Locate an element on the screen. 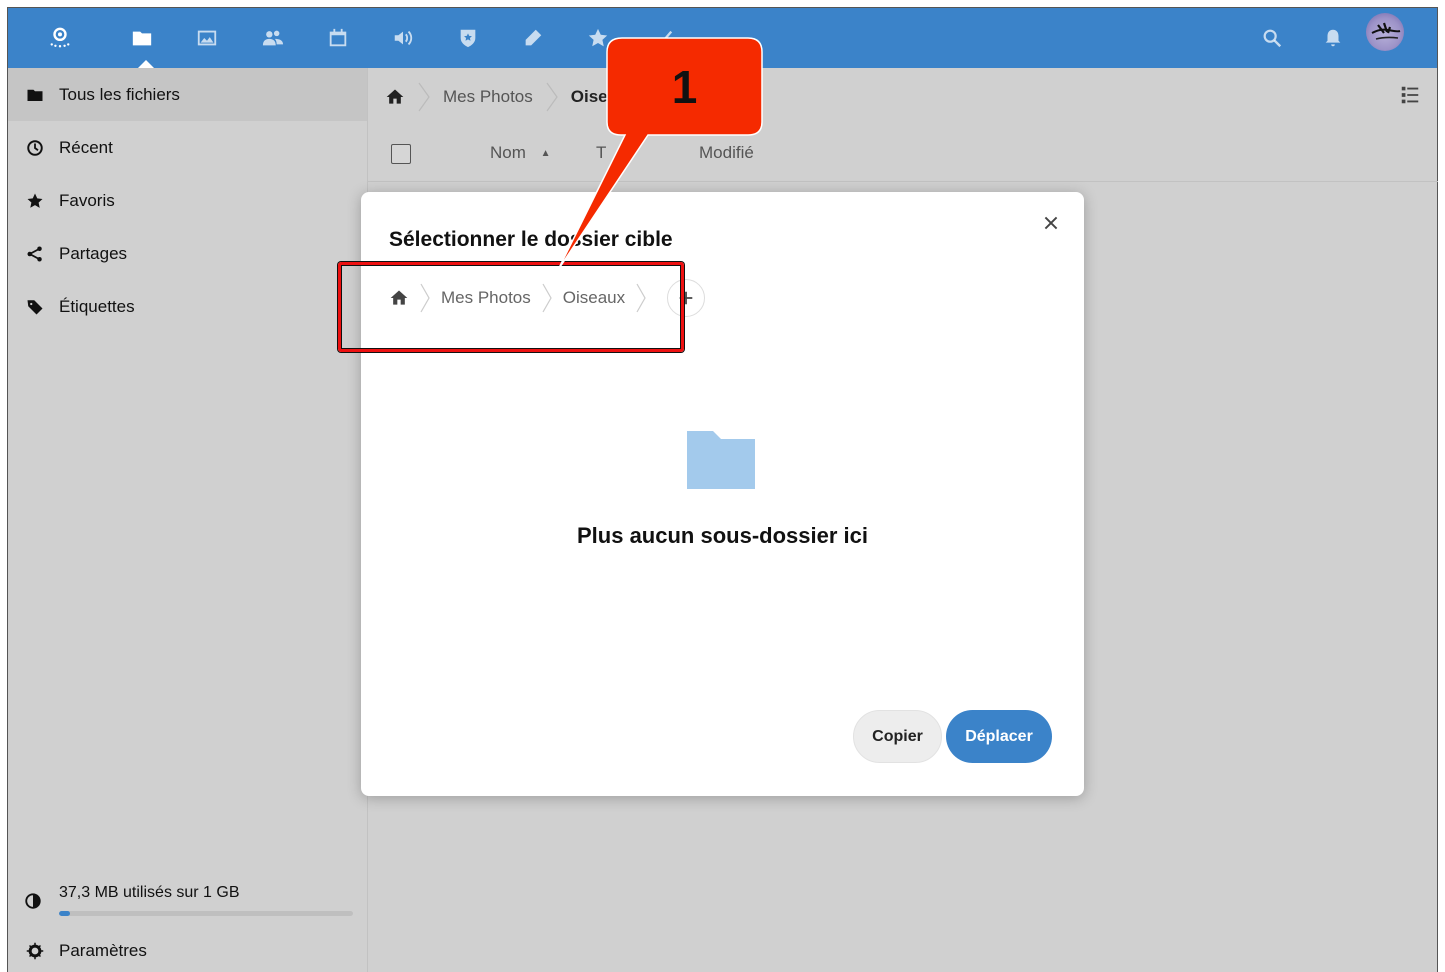 The width and height of the screenshot is (1445, 972). close-button is located at coordinates (1051, 223).